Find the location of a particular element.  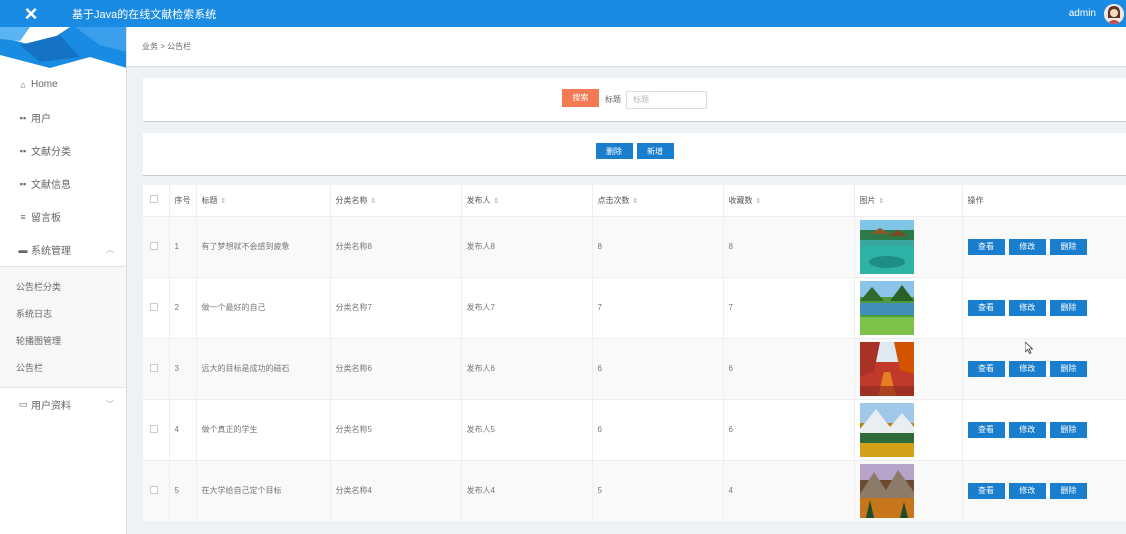

header-publisher: 发布人 ⇕ is located at coordinates (527, 200).